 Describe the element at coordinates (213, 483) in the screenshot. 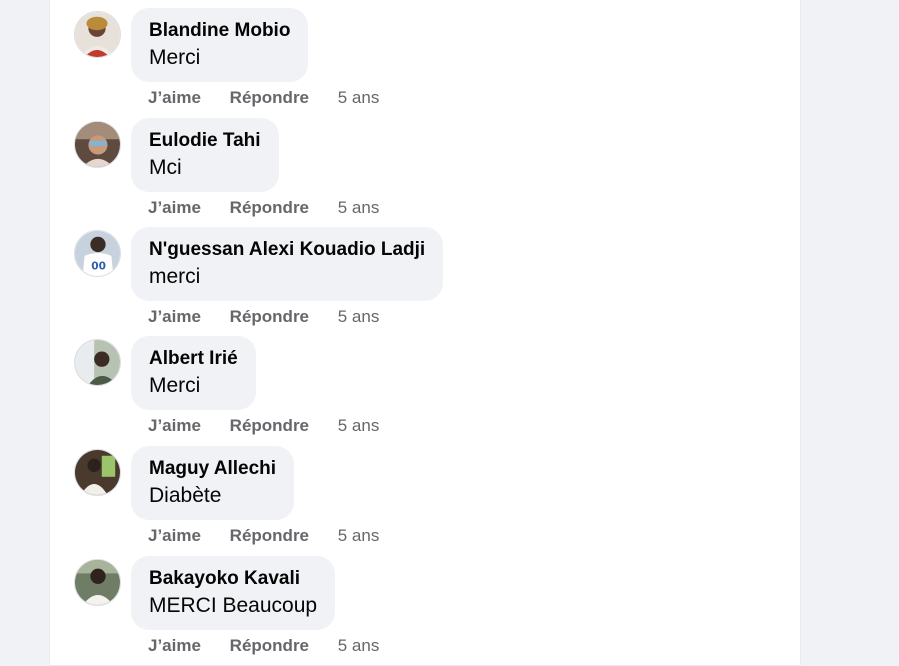

I see `comment-bubble: Maguy Allechi Diabète` at that location.